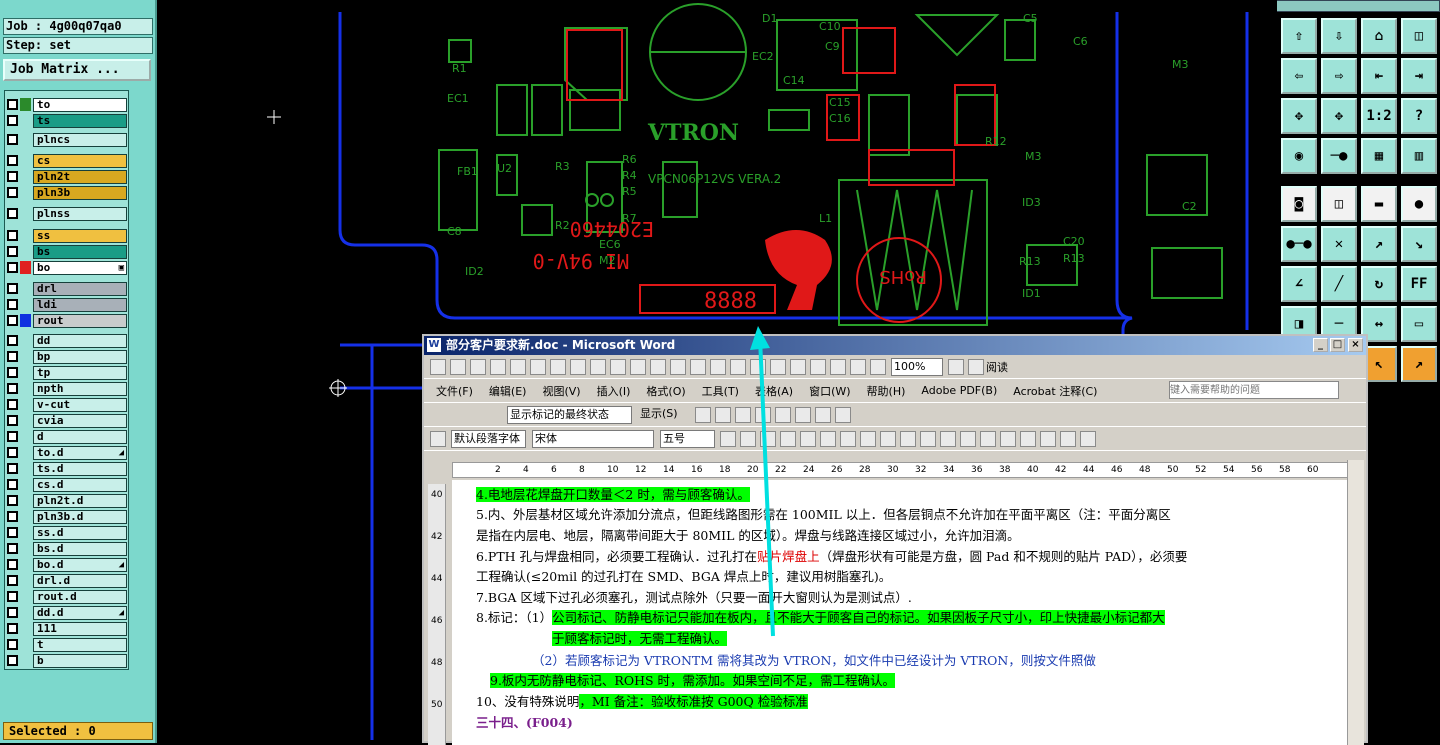 The height and width of the screenshot is (745, 1440). Describe the element at coordinates (1419, 204) in the screenshot. I see `pad-icon: ●` at that location.